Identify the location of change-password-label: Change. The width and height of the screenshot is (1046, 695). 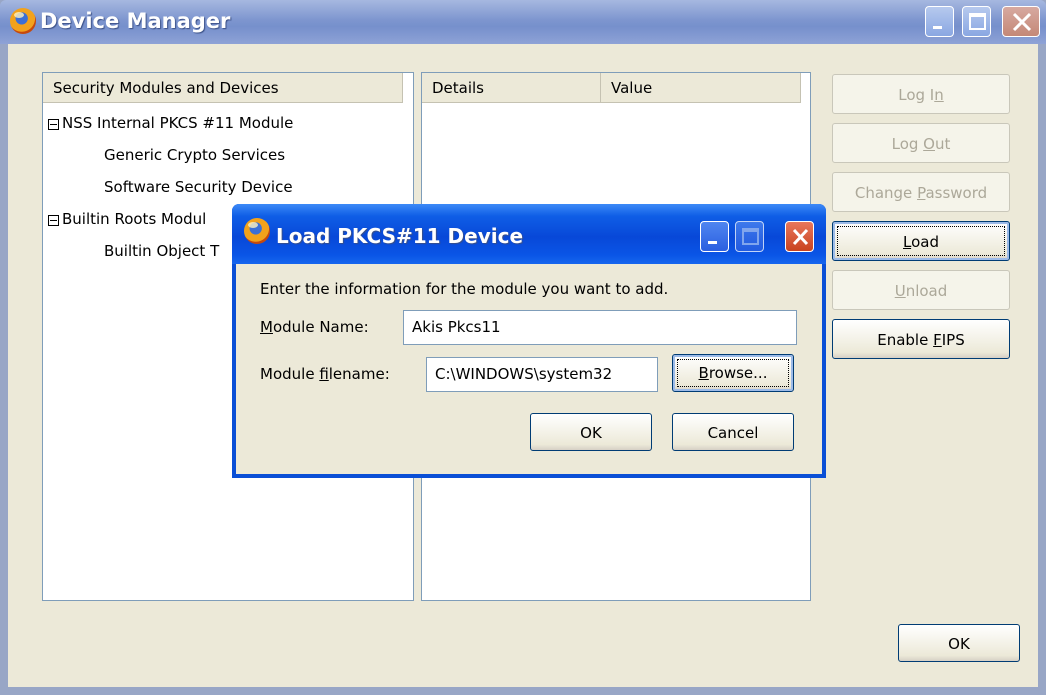
(886, 193).